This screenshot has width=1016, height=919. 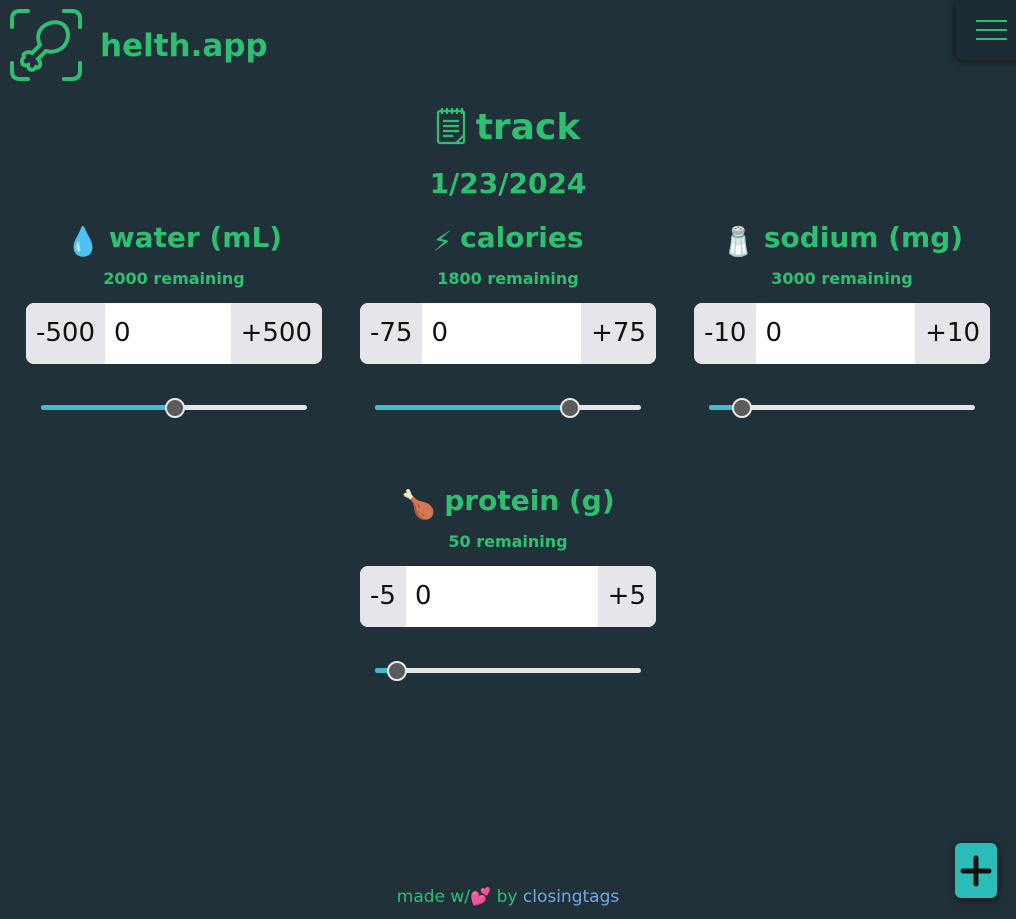 What do you see at coordinates (986, 30) in the screenshot?
I see `menu-button` at bounding box center [986, 30].